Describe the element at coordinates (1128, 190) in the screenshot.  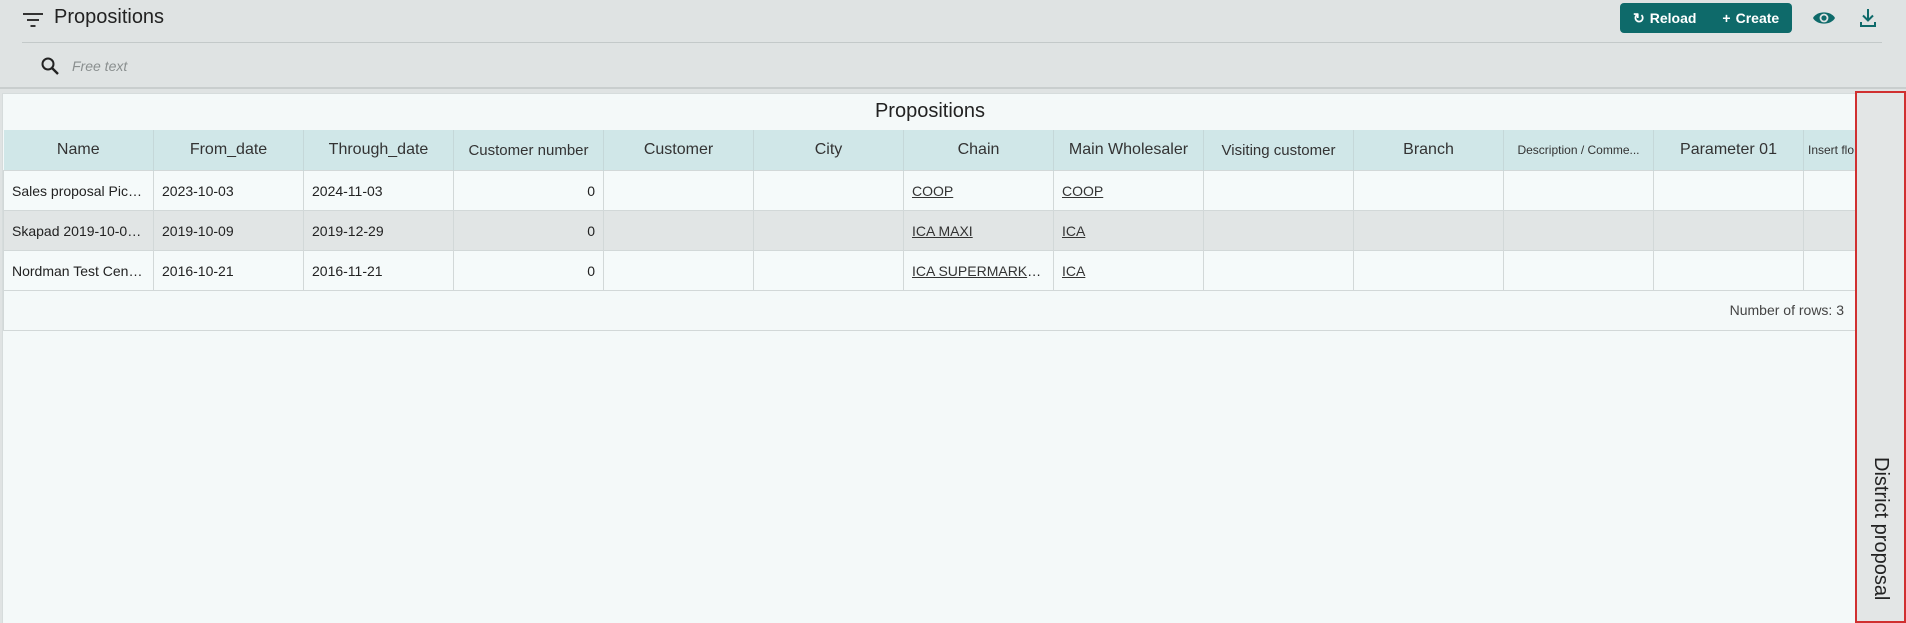
I see `cell-main-wholesaler: COOP` at that location.